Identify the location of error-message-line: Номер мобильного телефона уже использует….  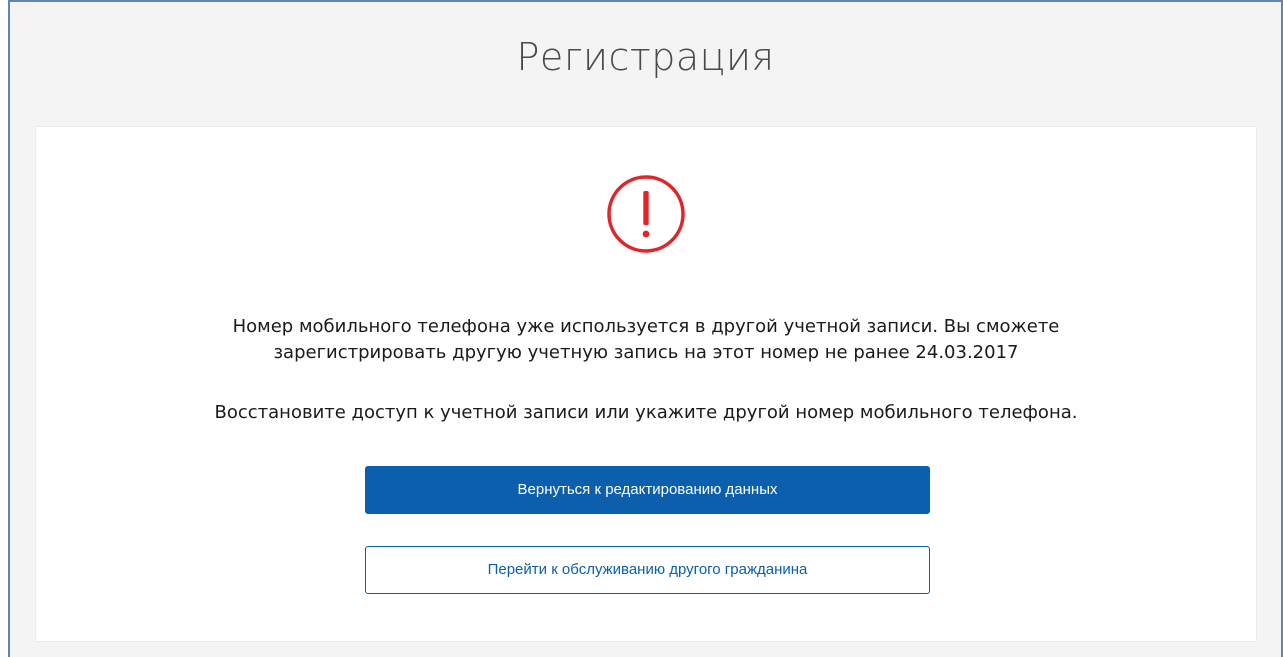
(646, 326).